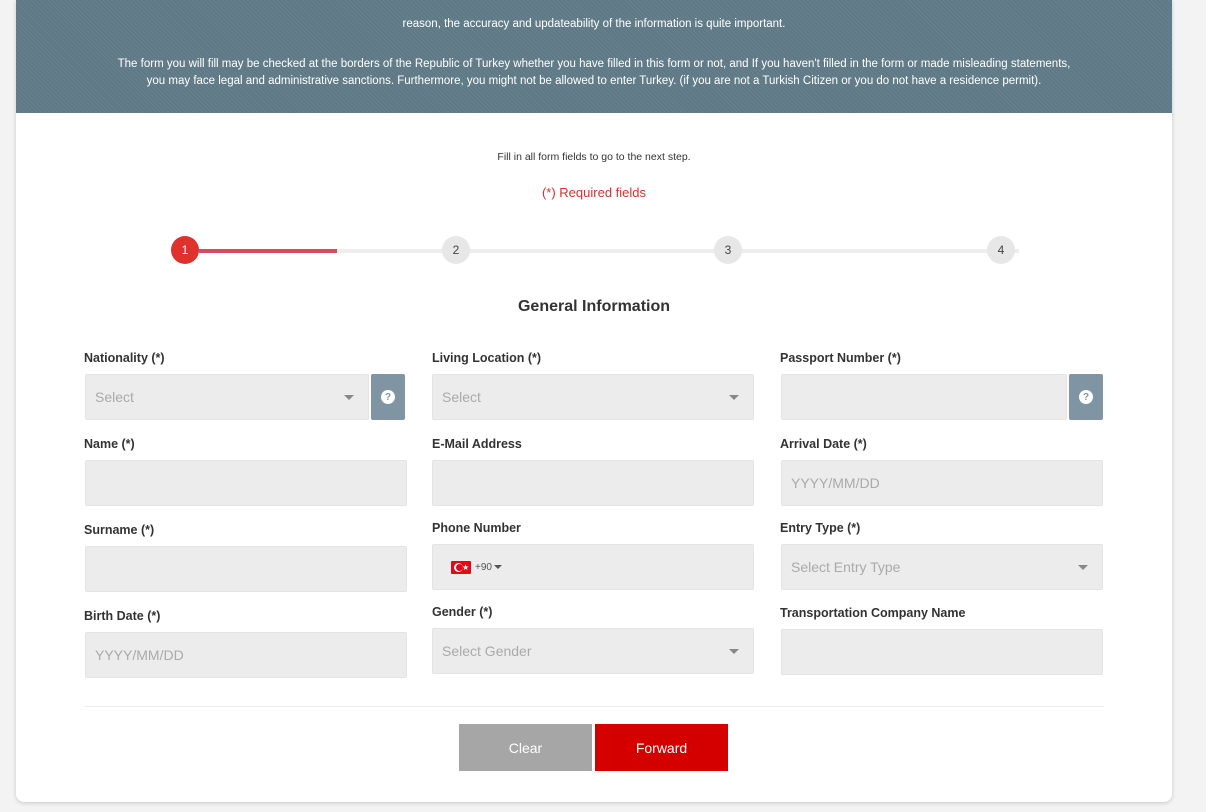  Describe the element at coordinates (456, 250) in the screenshot. I see `step-2: 2` at that location.